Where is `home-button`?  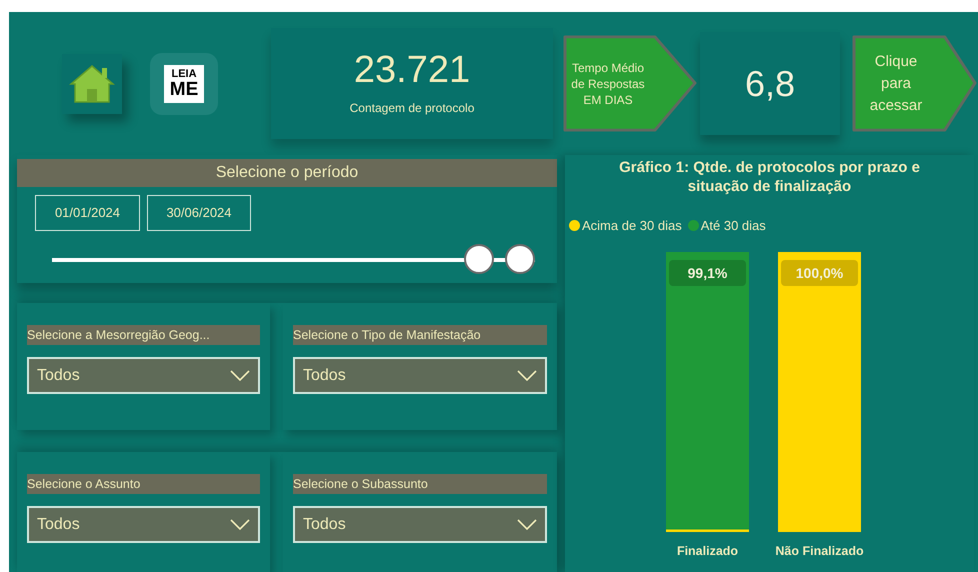
home-button is located at coordinates (92, 84).